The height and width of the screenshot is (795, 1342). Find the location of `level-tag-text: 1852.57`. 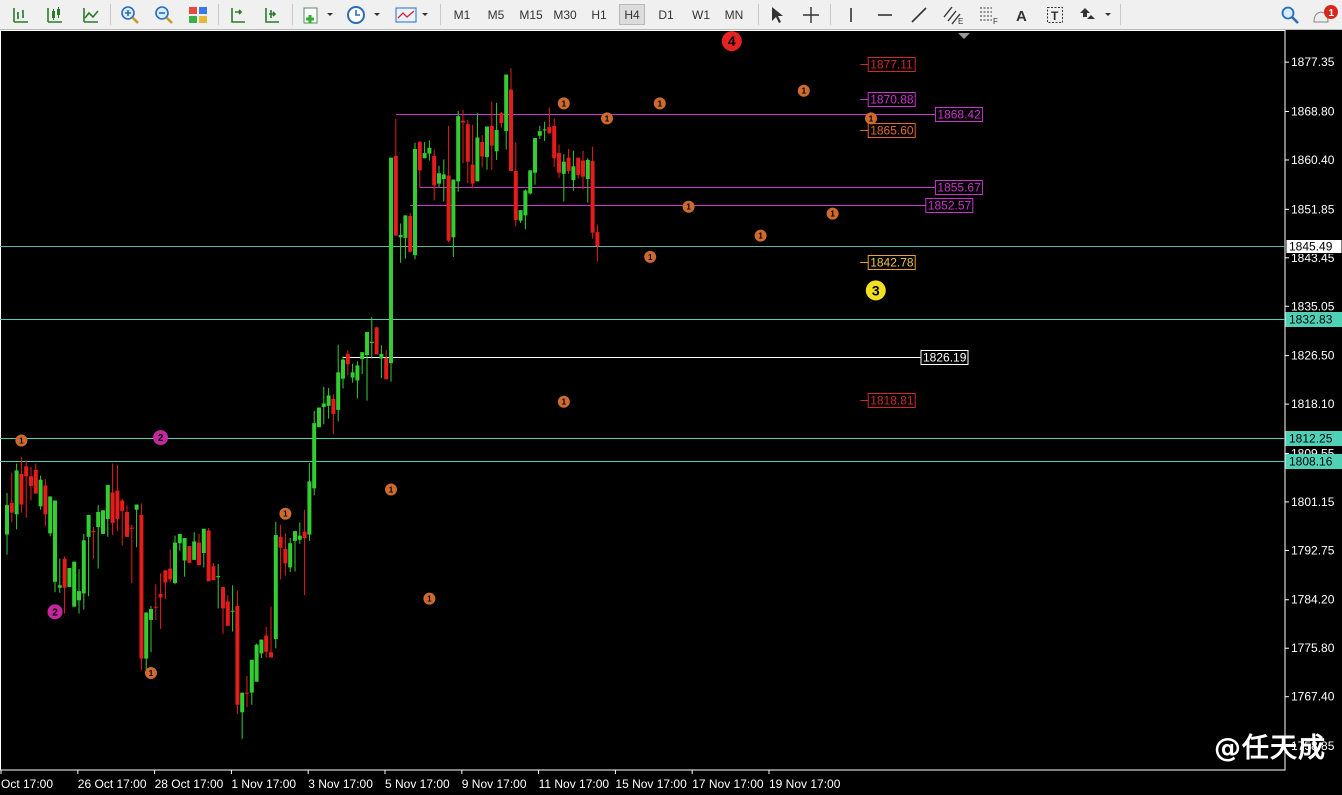

level-tag-text: 1852.57 is located at coordinates (950, 206).